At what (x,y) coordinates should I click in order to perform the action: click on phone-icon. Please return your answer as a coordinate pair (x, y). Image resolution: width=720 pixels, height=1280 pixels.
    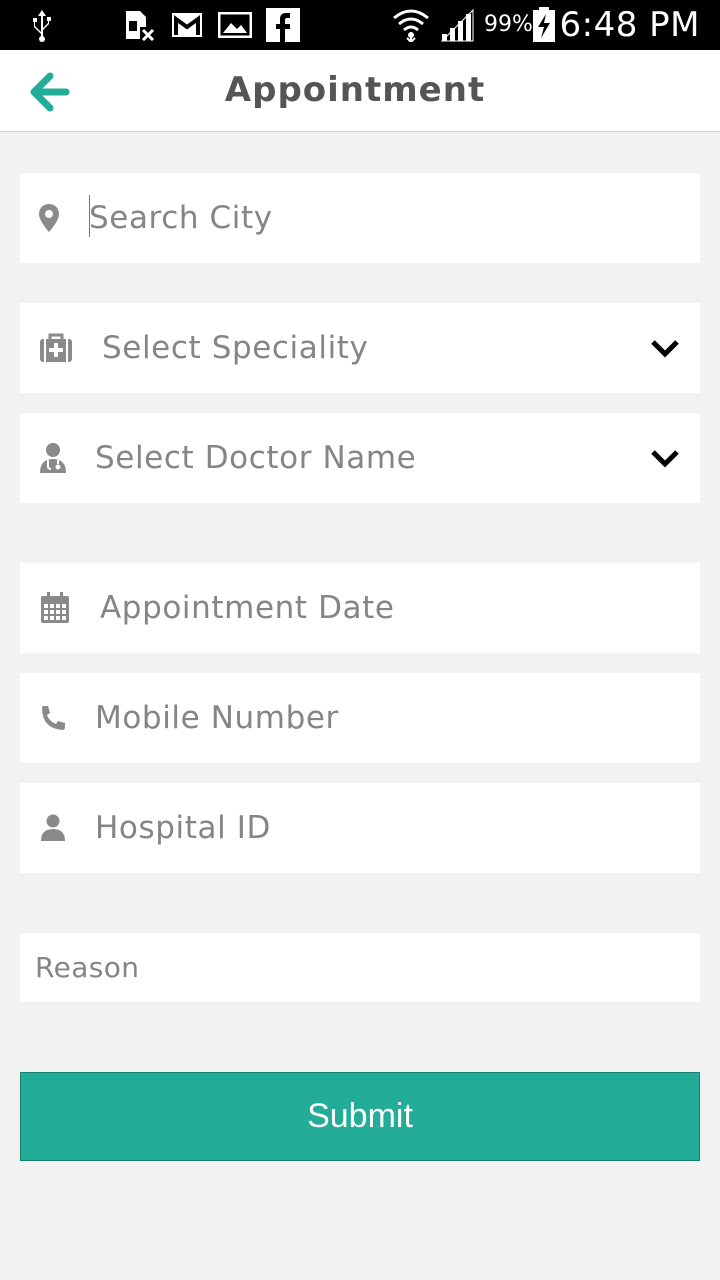
    Looking at the image, I should click on (53, 718).